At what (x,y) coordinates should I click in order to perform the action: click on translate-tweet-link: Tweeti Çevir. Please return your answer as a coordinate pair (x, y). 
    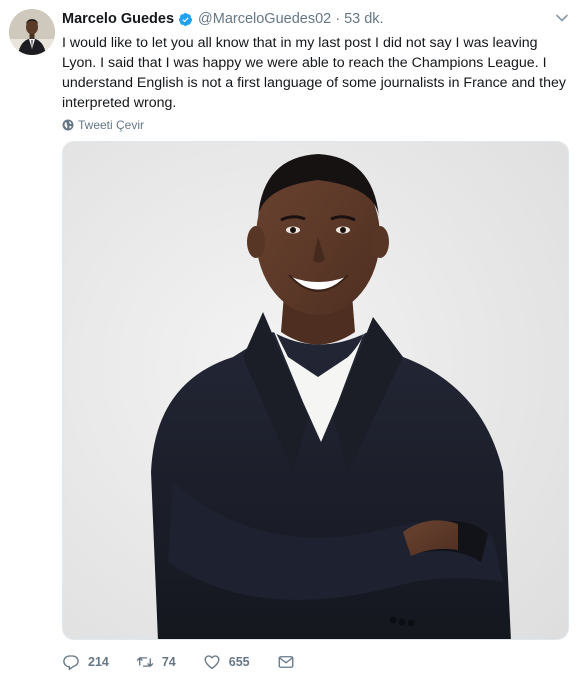
    Looking at the image, I should click on (103, 125).